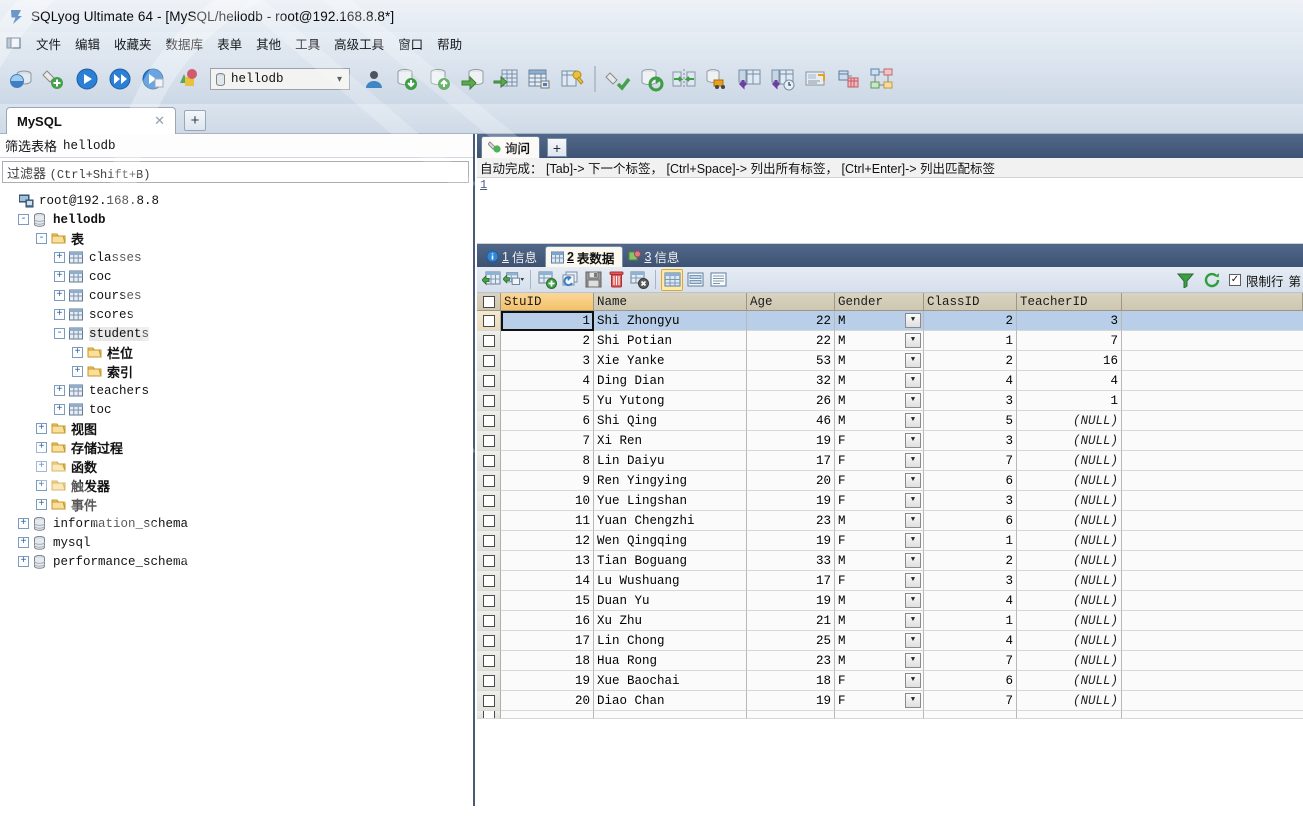 This screenshot has width=1303, height=834. What do you see at coordinates (238, 333) in the screenshot?
I see `tree-node-table-students: - students` at bounding box center [238, 333].